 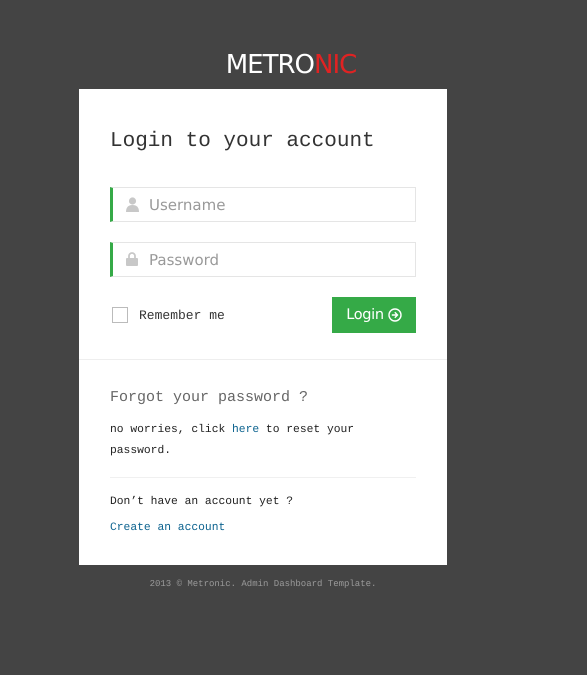 What do you see at coordinates (246, 430) in the screenshot?
I see `reset-link: here` at bounding box center [246, 430].